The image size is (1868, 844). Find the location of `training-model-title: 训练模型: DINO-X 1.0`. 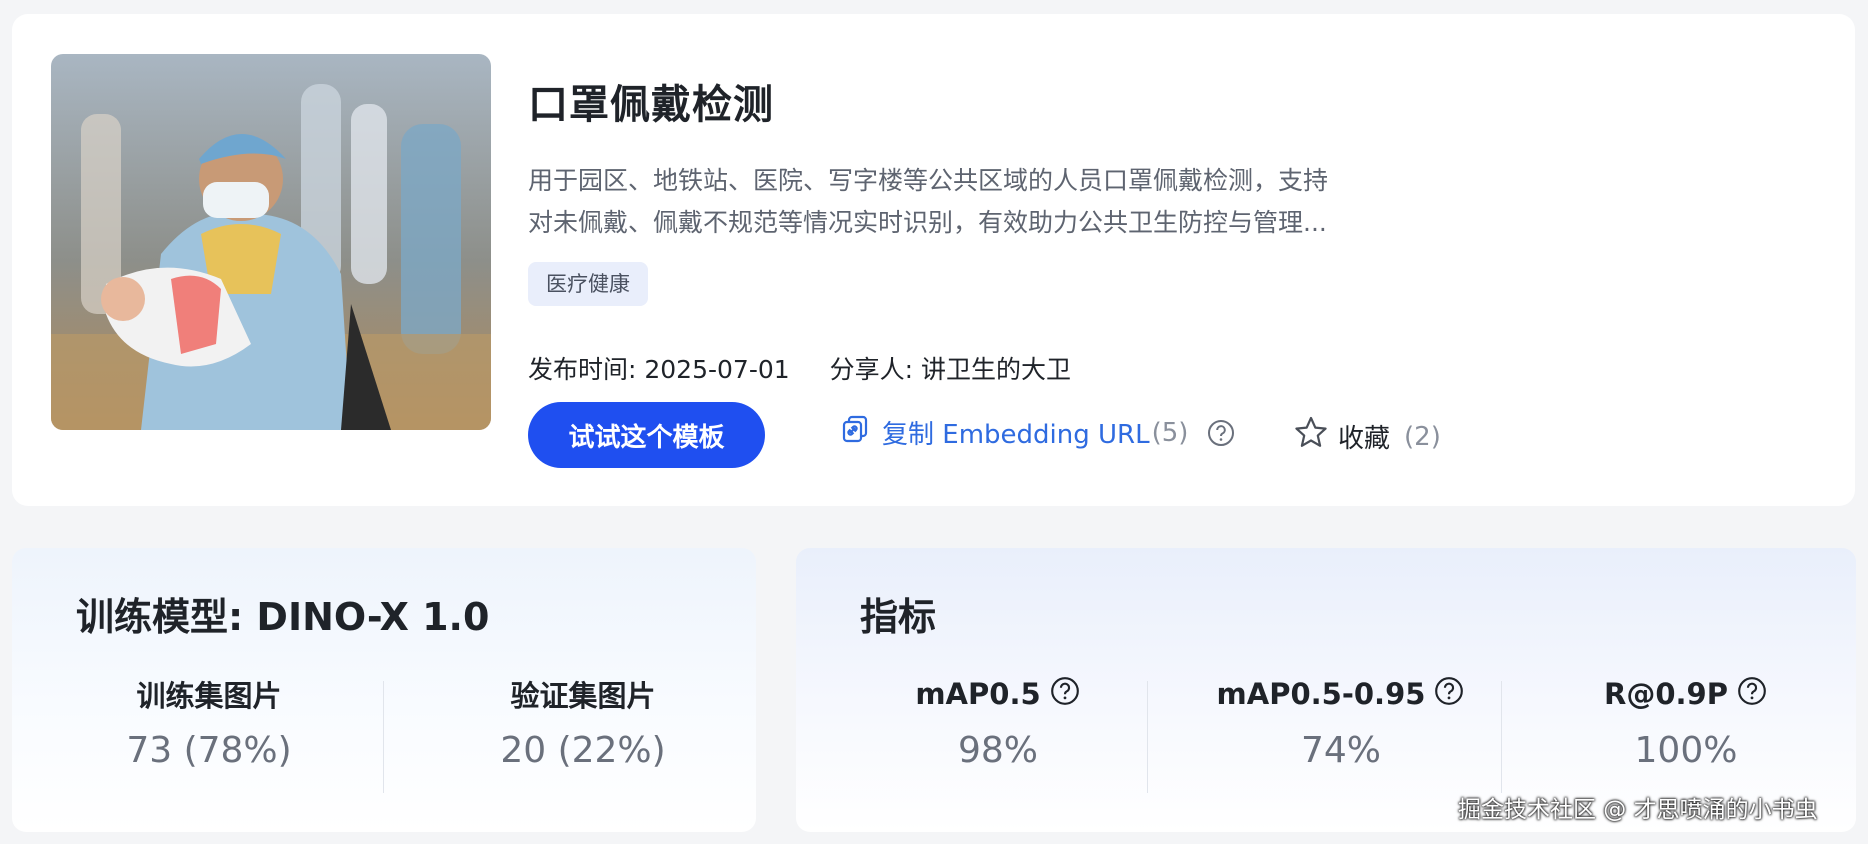

training-model-title: 训练模型: DINO-X 1.0 is located at coordinates (283, 617).